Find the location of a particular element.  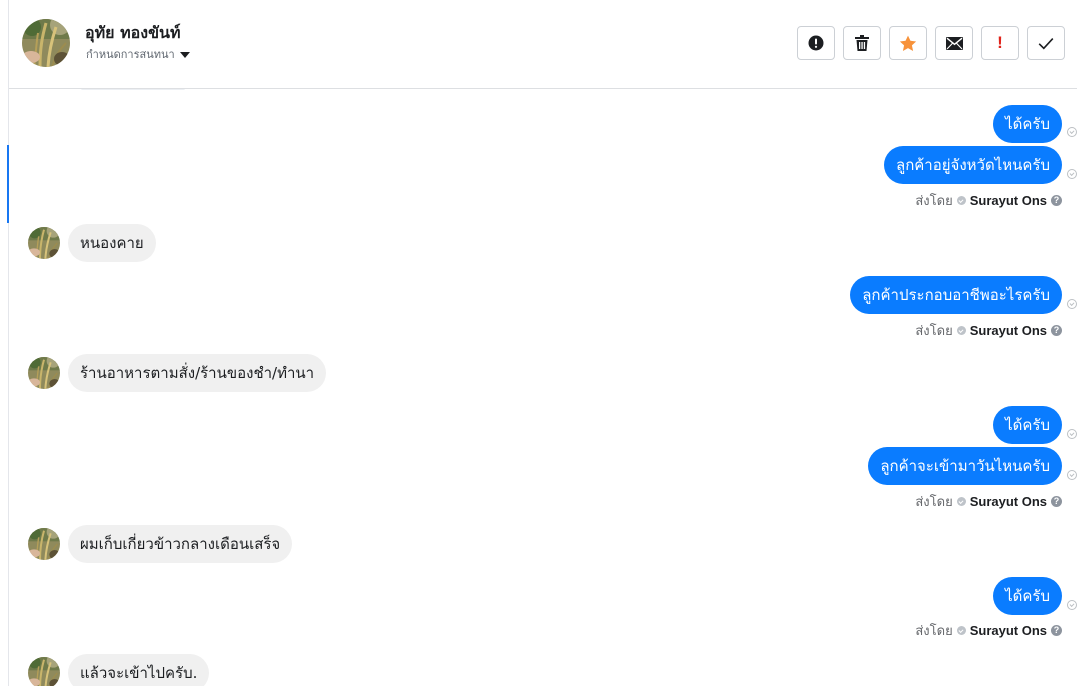

incoming-message: หนองคาย is located at coordinates (112, 243).